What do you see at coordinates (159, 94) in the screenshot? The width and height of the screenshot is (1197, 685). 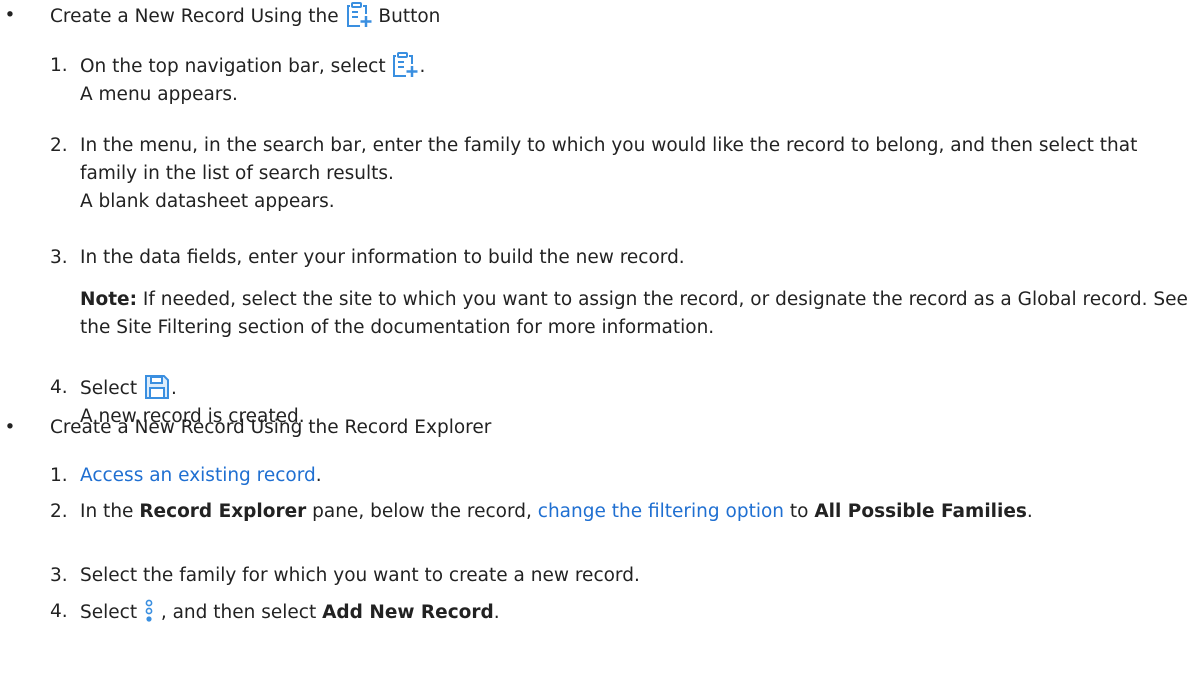 I see `step-result: A menu appears.` at bounding box center [159, 94].